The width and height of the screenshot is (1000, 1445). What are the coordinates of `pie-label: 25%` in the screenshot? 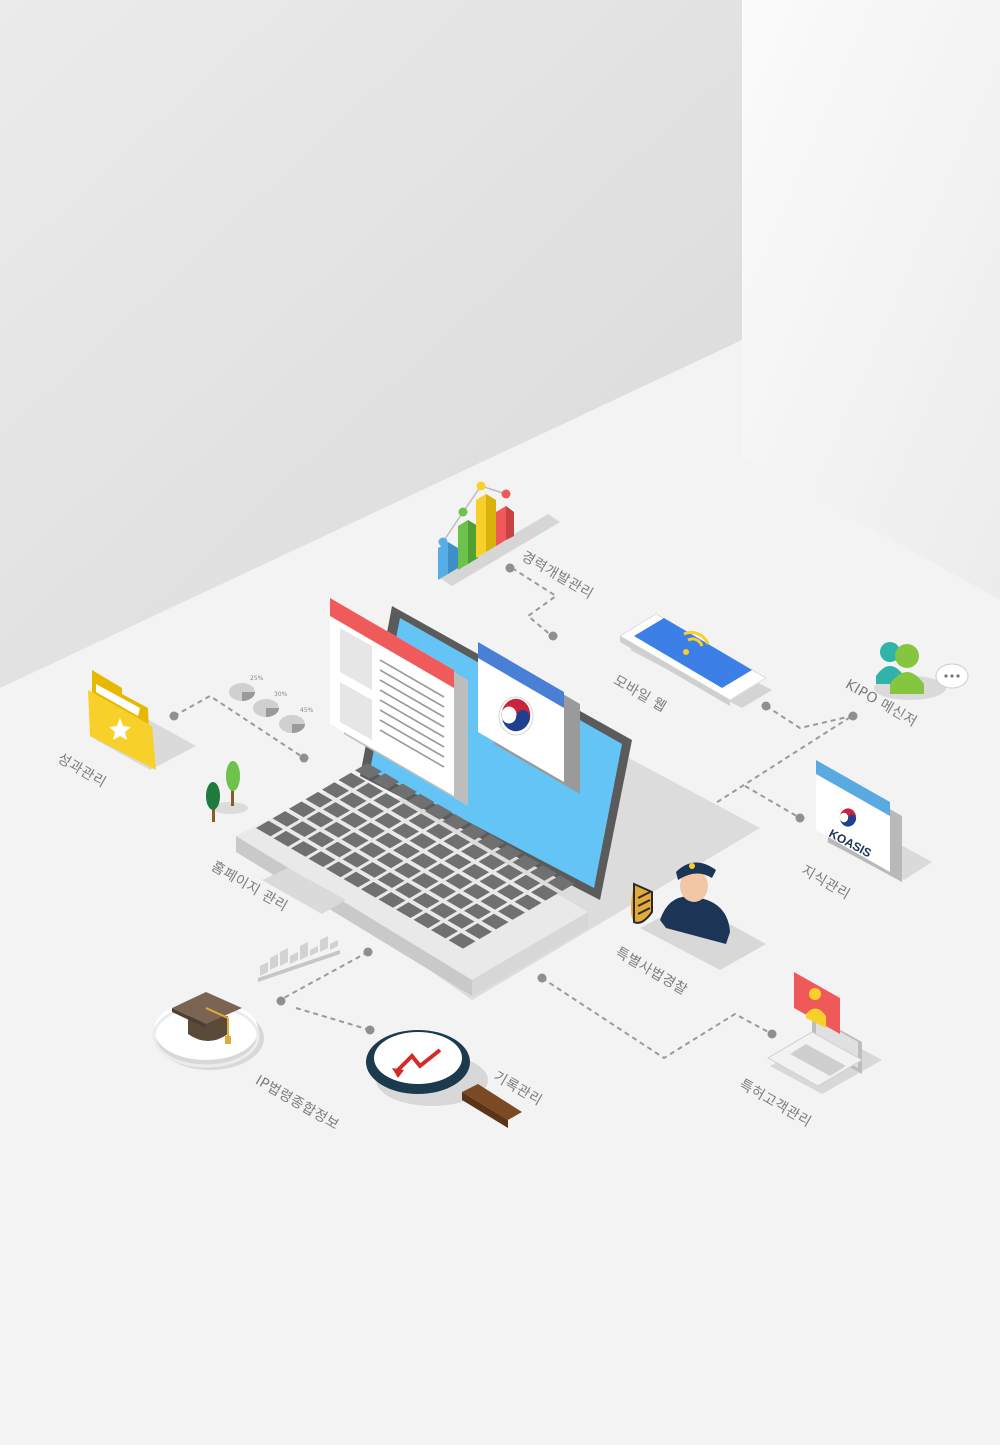 It's located at (257, 678).